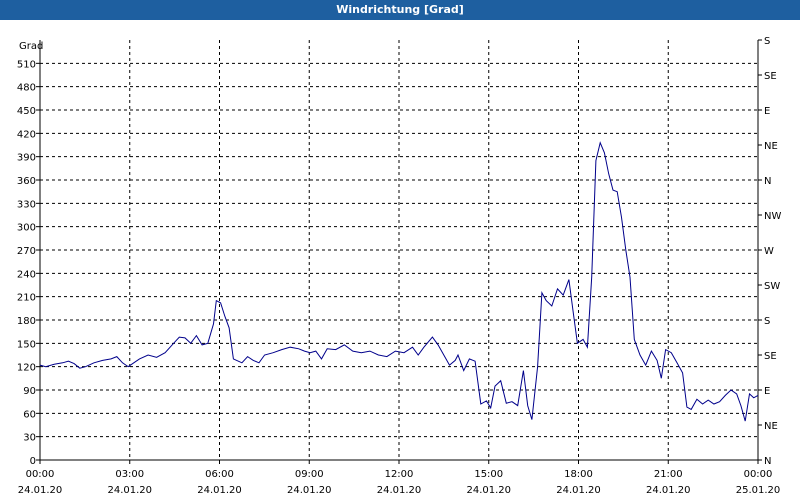  What do you see at coordinates (26, 274) in the screenshot?
I see `y-tick-label: 240` at bounding box center [26, 274].